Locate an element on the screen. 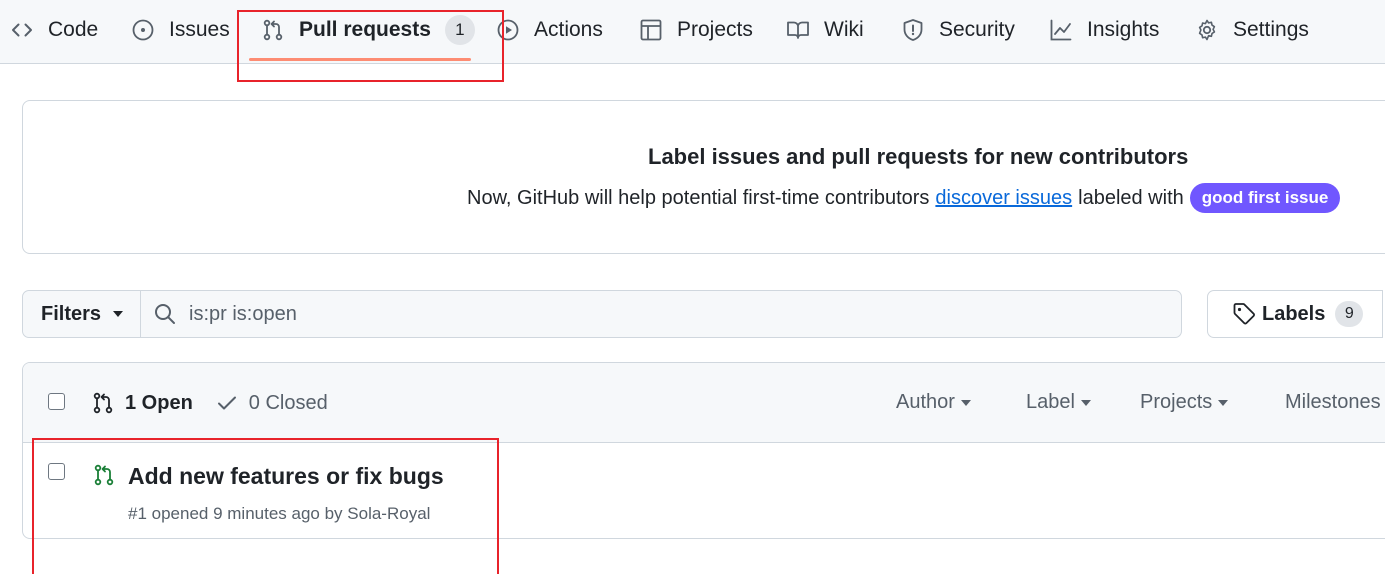  active-tab-underline is located at coordinates (360, 59).